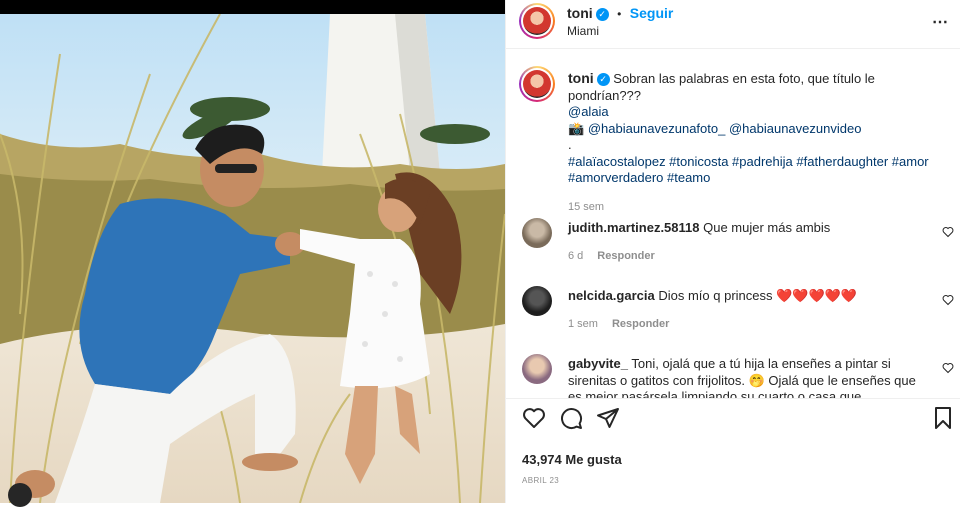  Describe the element at coordinates (537, 84) in the screenshot. I see `caption-author-avatar` at that location.